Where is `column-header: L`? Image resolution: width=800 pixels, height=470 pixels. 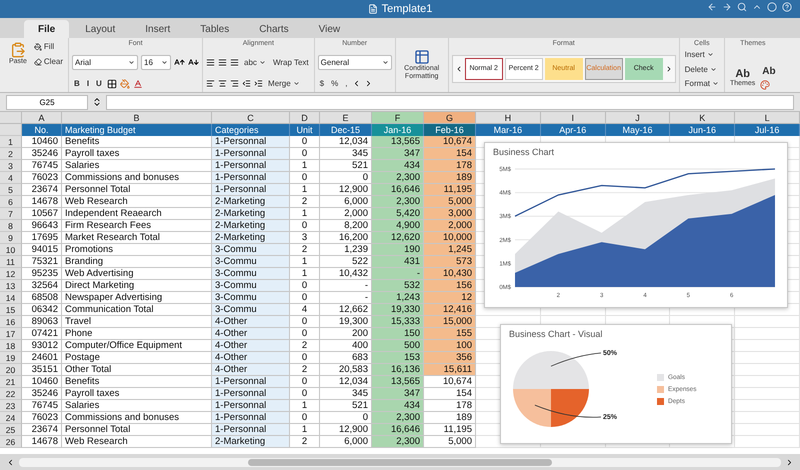
column-header: L is located at coordinates (767, 118).